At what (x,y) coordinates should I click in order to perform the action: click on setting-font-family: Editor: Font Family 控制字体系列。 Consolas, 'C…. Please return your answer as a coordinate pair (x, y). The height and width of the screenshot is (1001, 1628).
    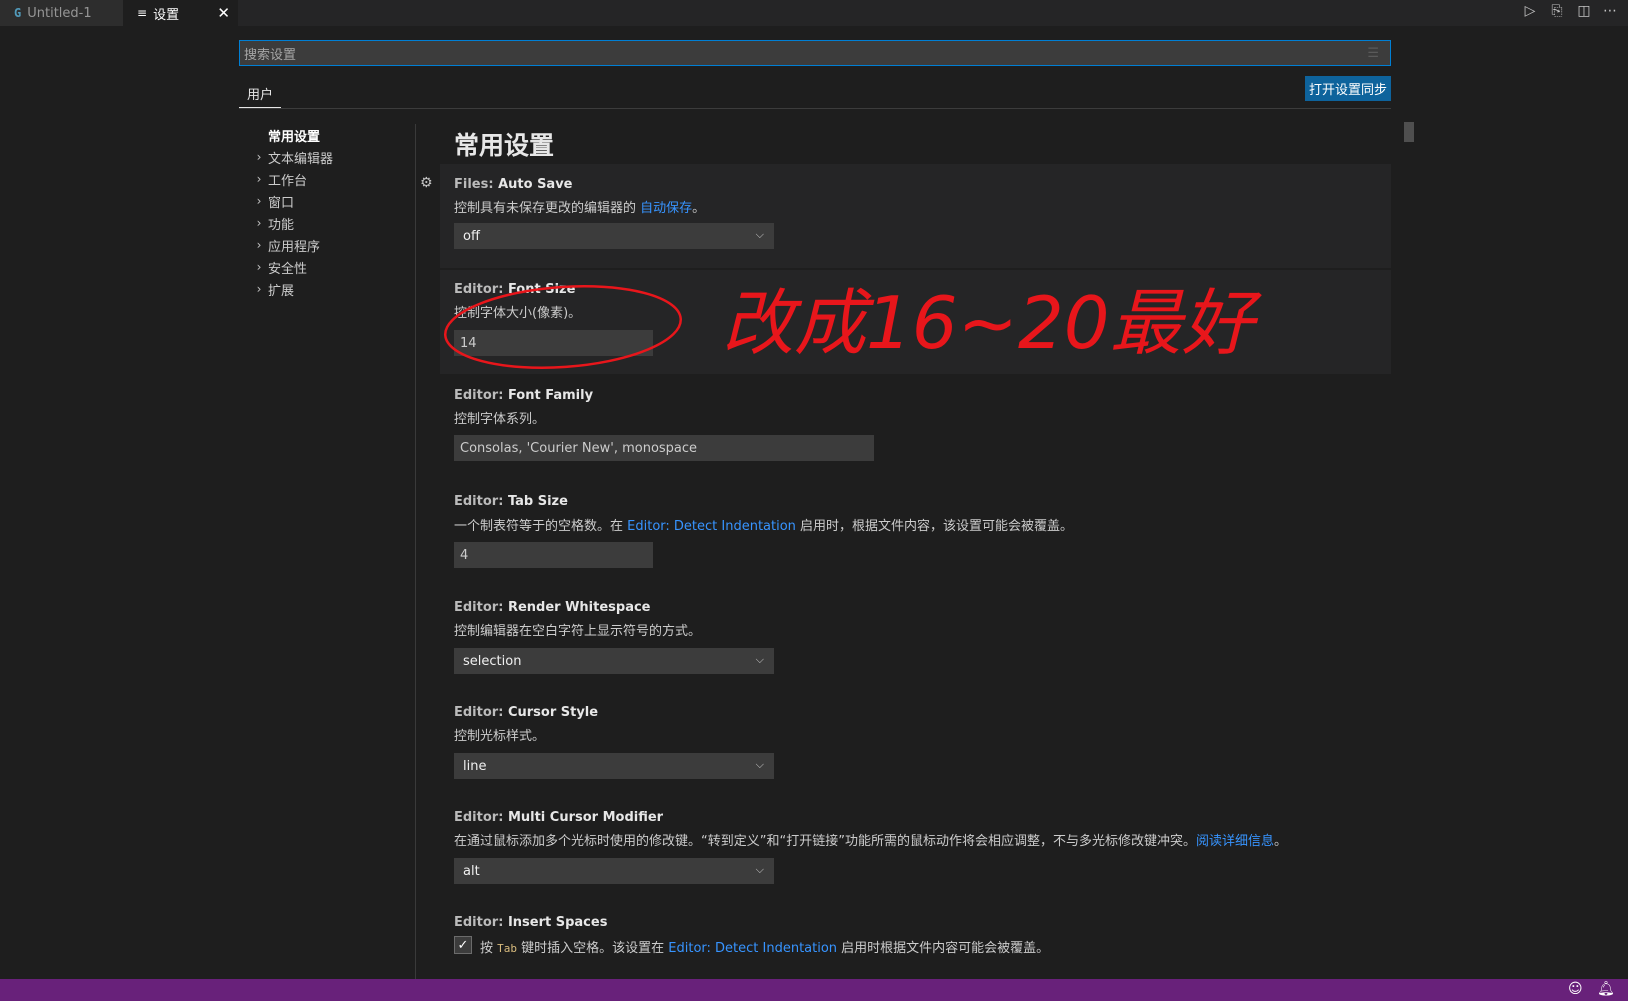
    Looking at the image, I should click on (915, 428).